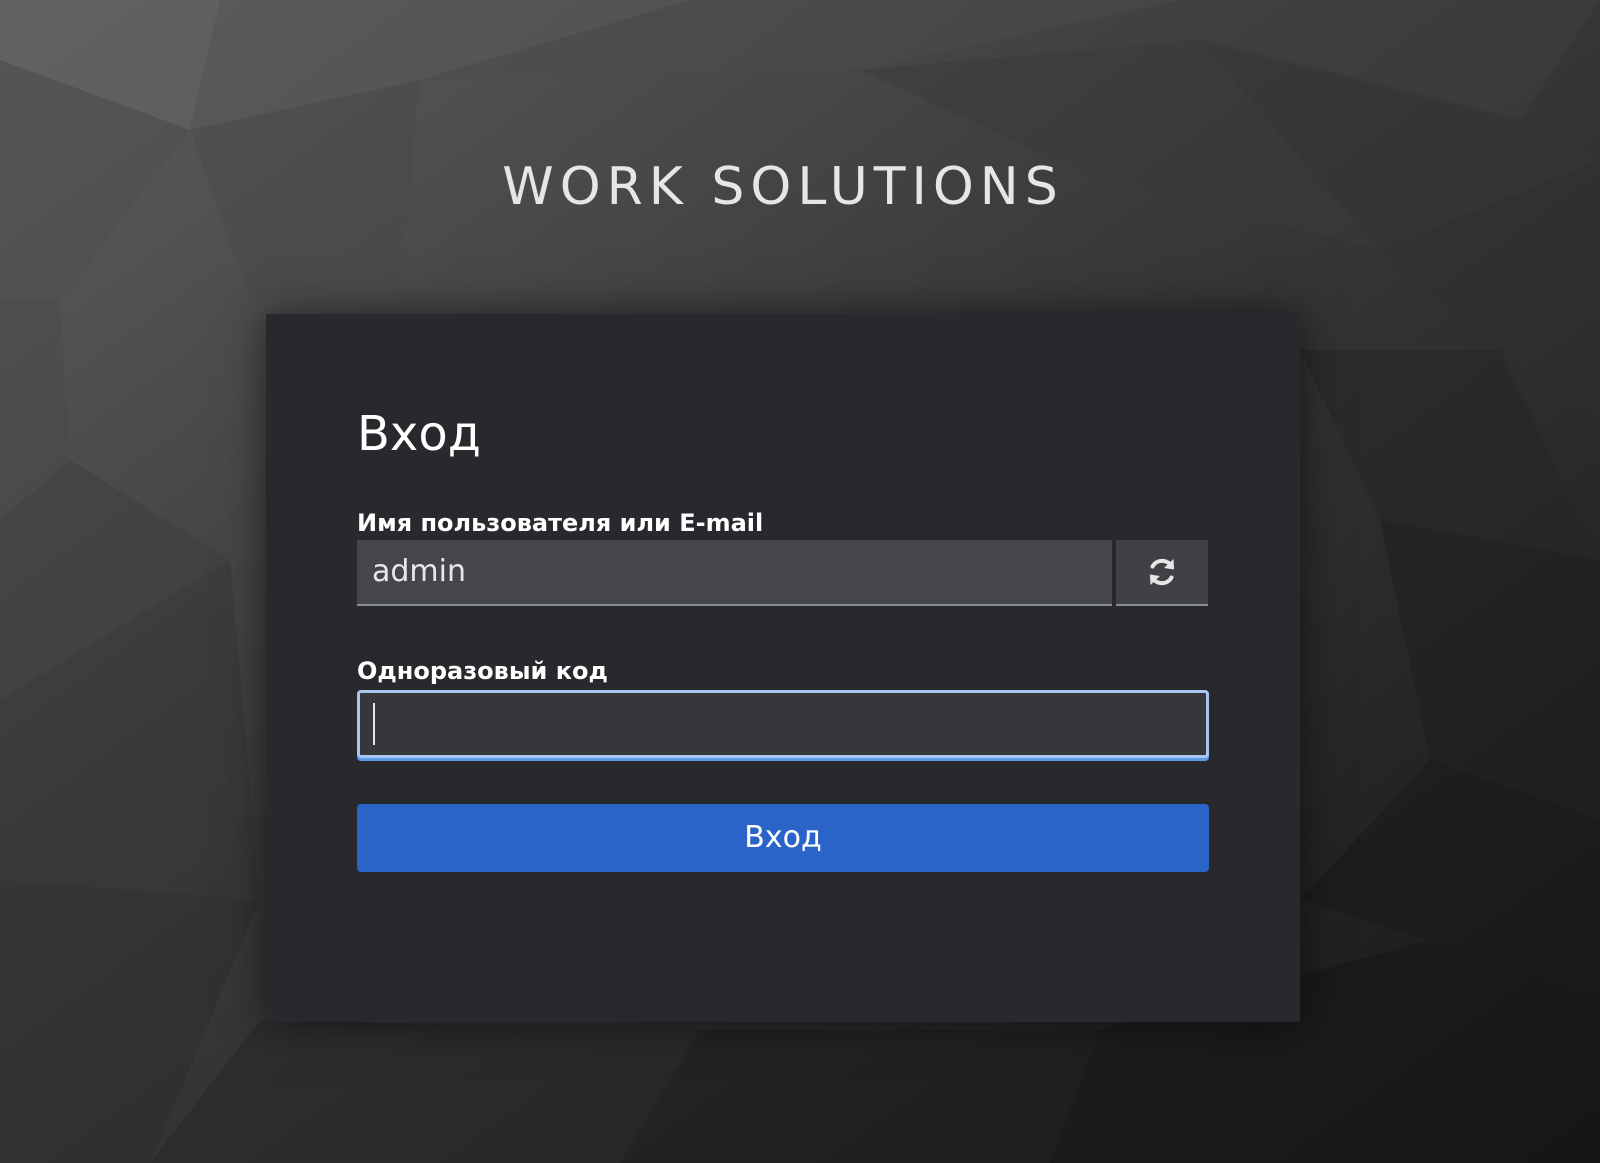 The height and width of the screenshot is (1163, 1600). I want to click on otp-field, so click(783, 724).